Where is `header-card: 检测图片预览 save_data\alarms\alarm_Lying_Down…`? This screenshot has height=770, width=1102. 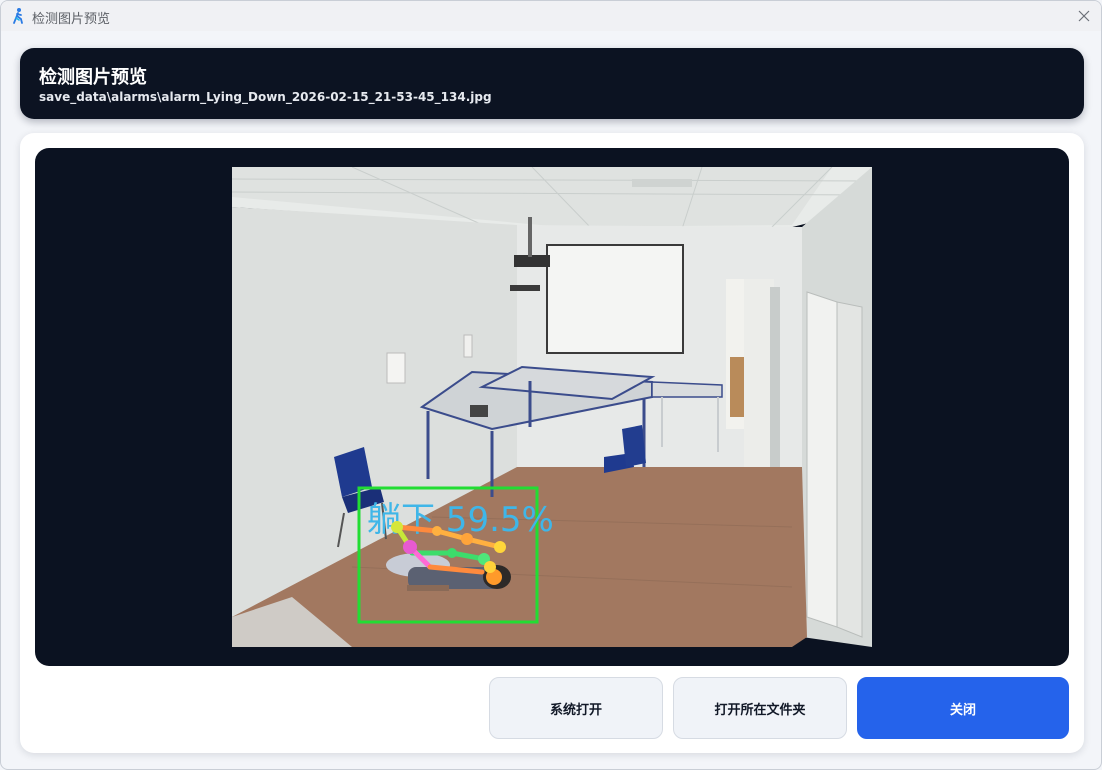
header-card: 检测图片预览 save_data\alarms\alarm_Lying_Down… is located at coordinates (552, 83).